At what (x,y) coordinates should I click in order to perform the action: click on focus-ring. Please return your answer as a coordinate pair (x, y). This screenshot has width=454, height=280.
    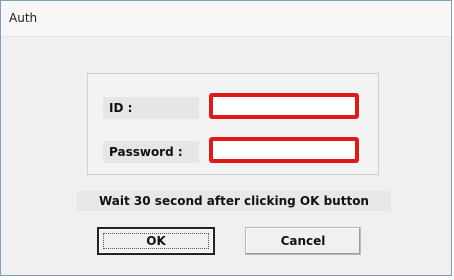
    Looking at the image, I should click on (156, 241).